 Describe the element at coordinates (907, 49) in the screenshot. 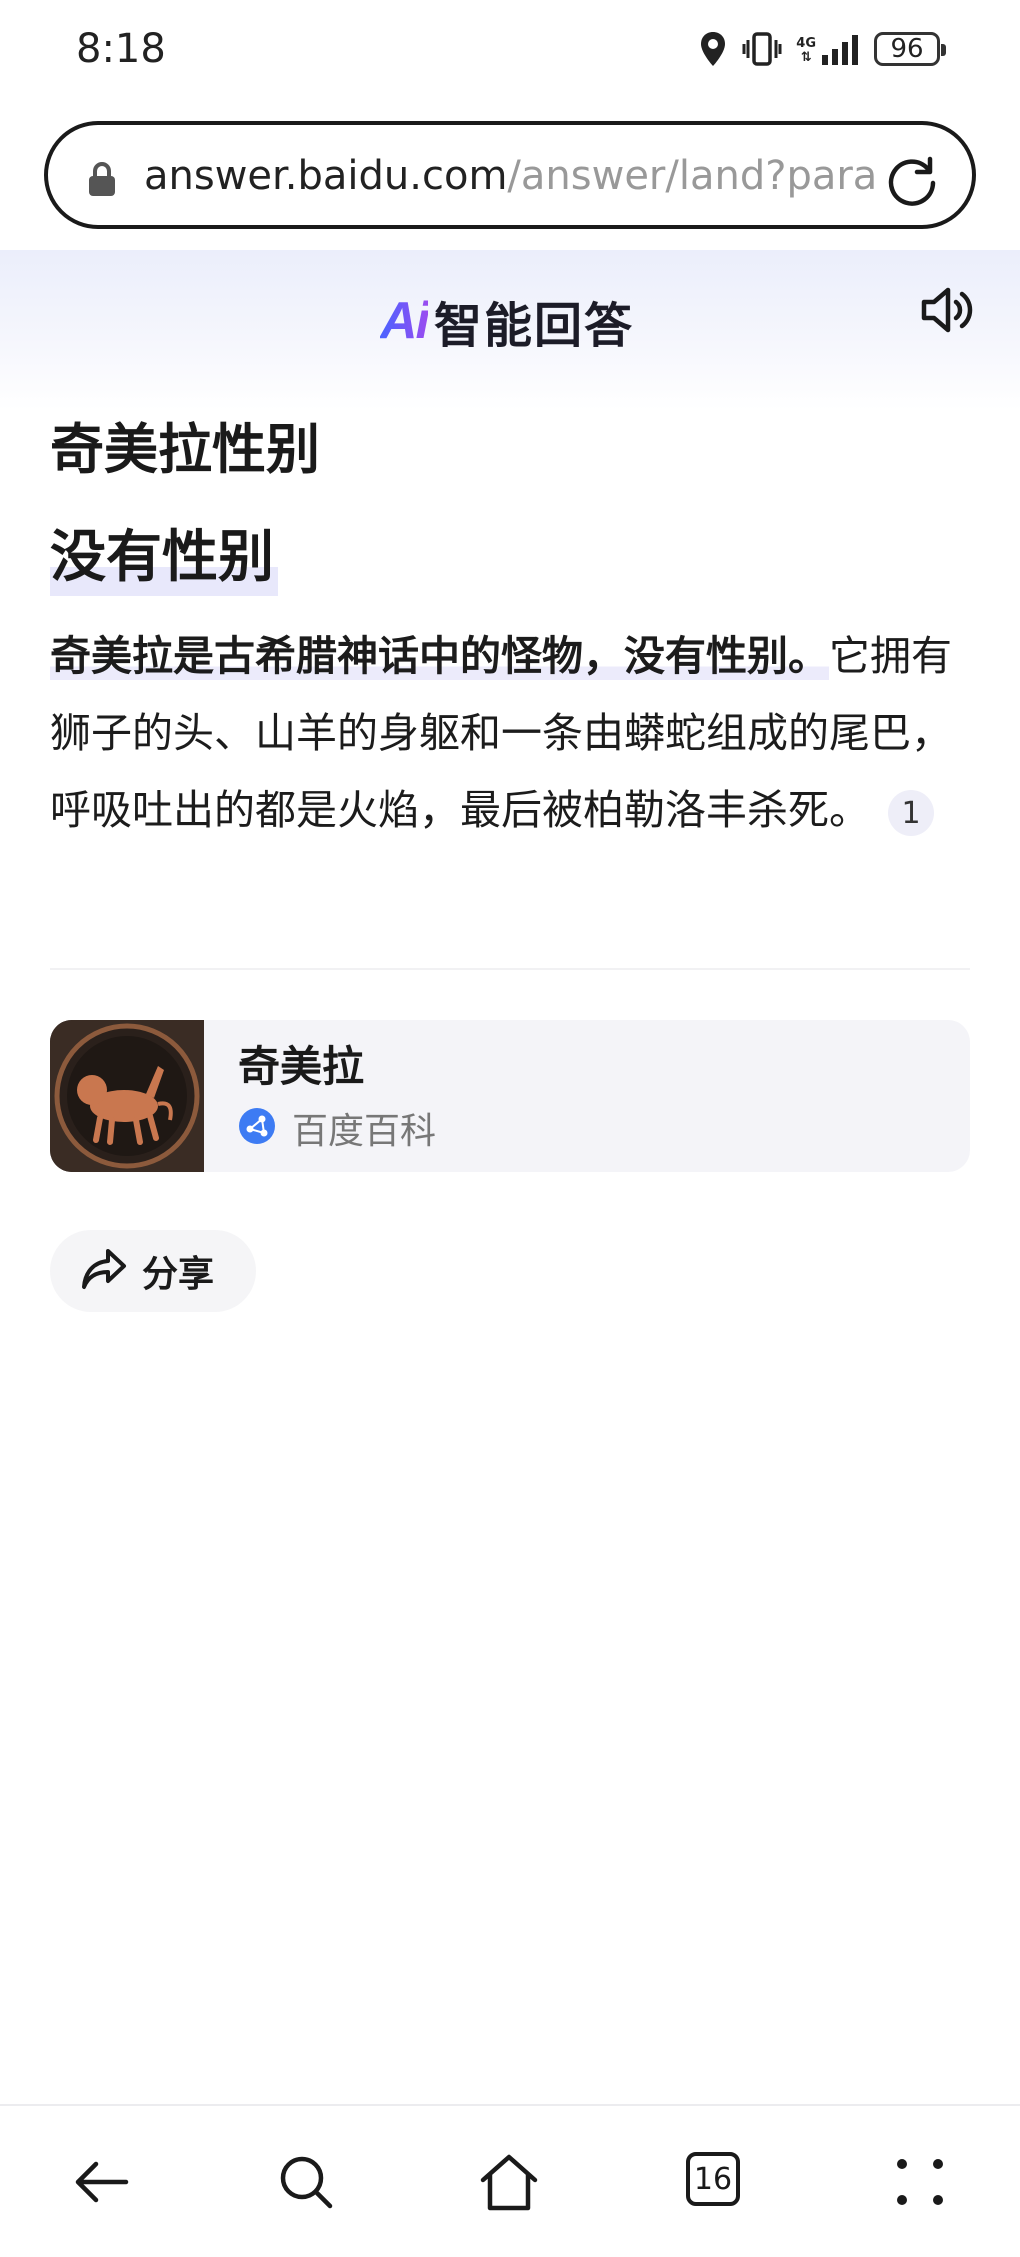

I see `battery-level: 96` at that location.